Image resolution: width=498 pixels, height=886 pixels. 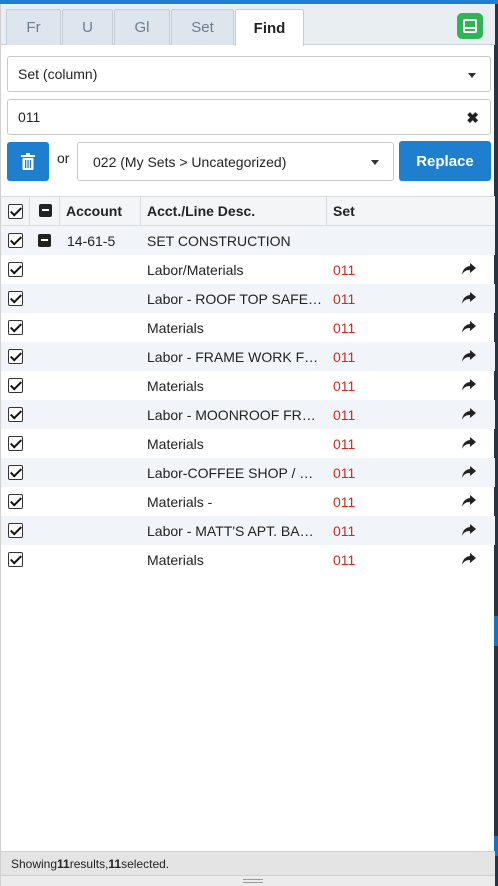 I want to click on collapse-all-icon, so click(x=45, y=210).